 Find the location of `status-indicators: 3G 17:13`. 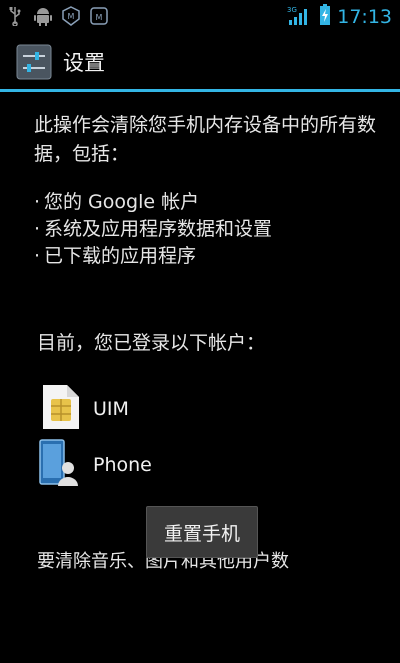

status-indicators: 3G 17:13 is located at coordinates (339, 17).